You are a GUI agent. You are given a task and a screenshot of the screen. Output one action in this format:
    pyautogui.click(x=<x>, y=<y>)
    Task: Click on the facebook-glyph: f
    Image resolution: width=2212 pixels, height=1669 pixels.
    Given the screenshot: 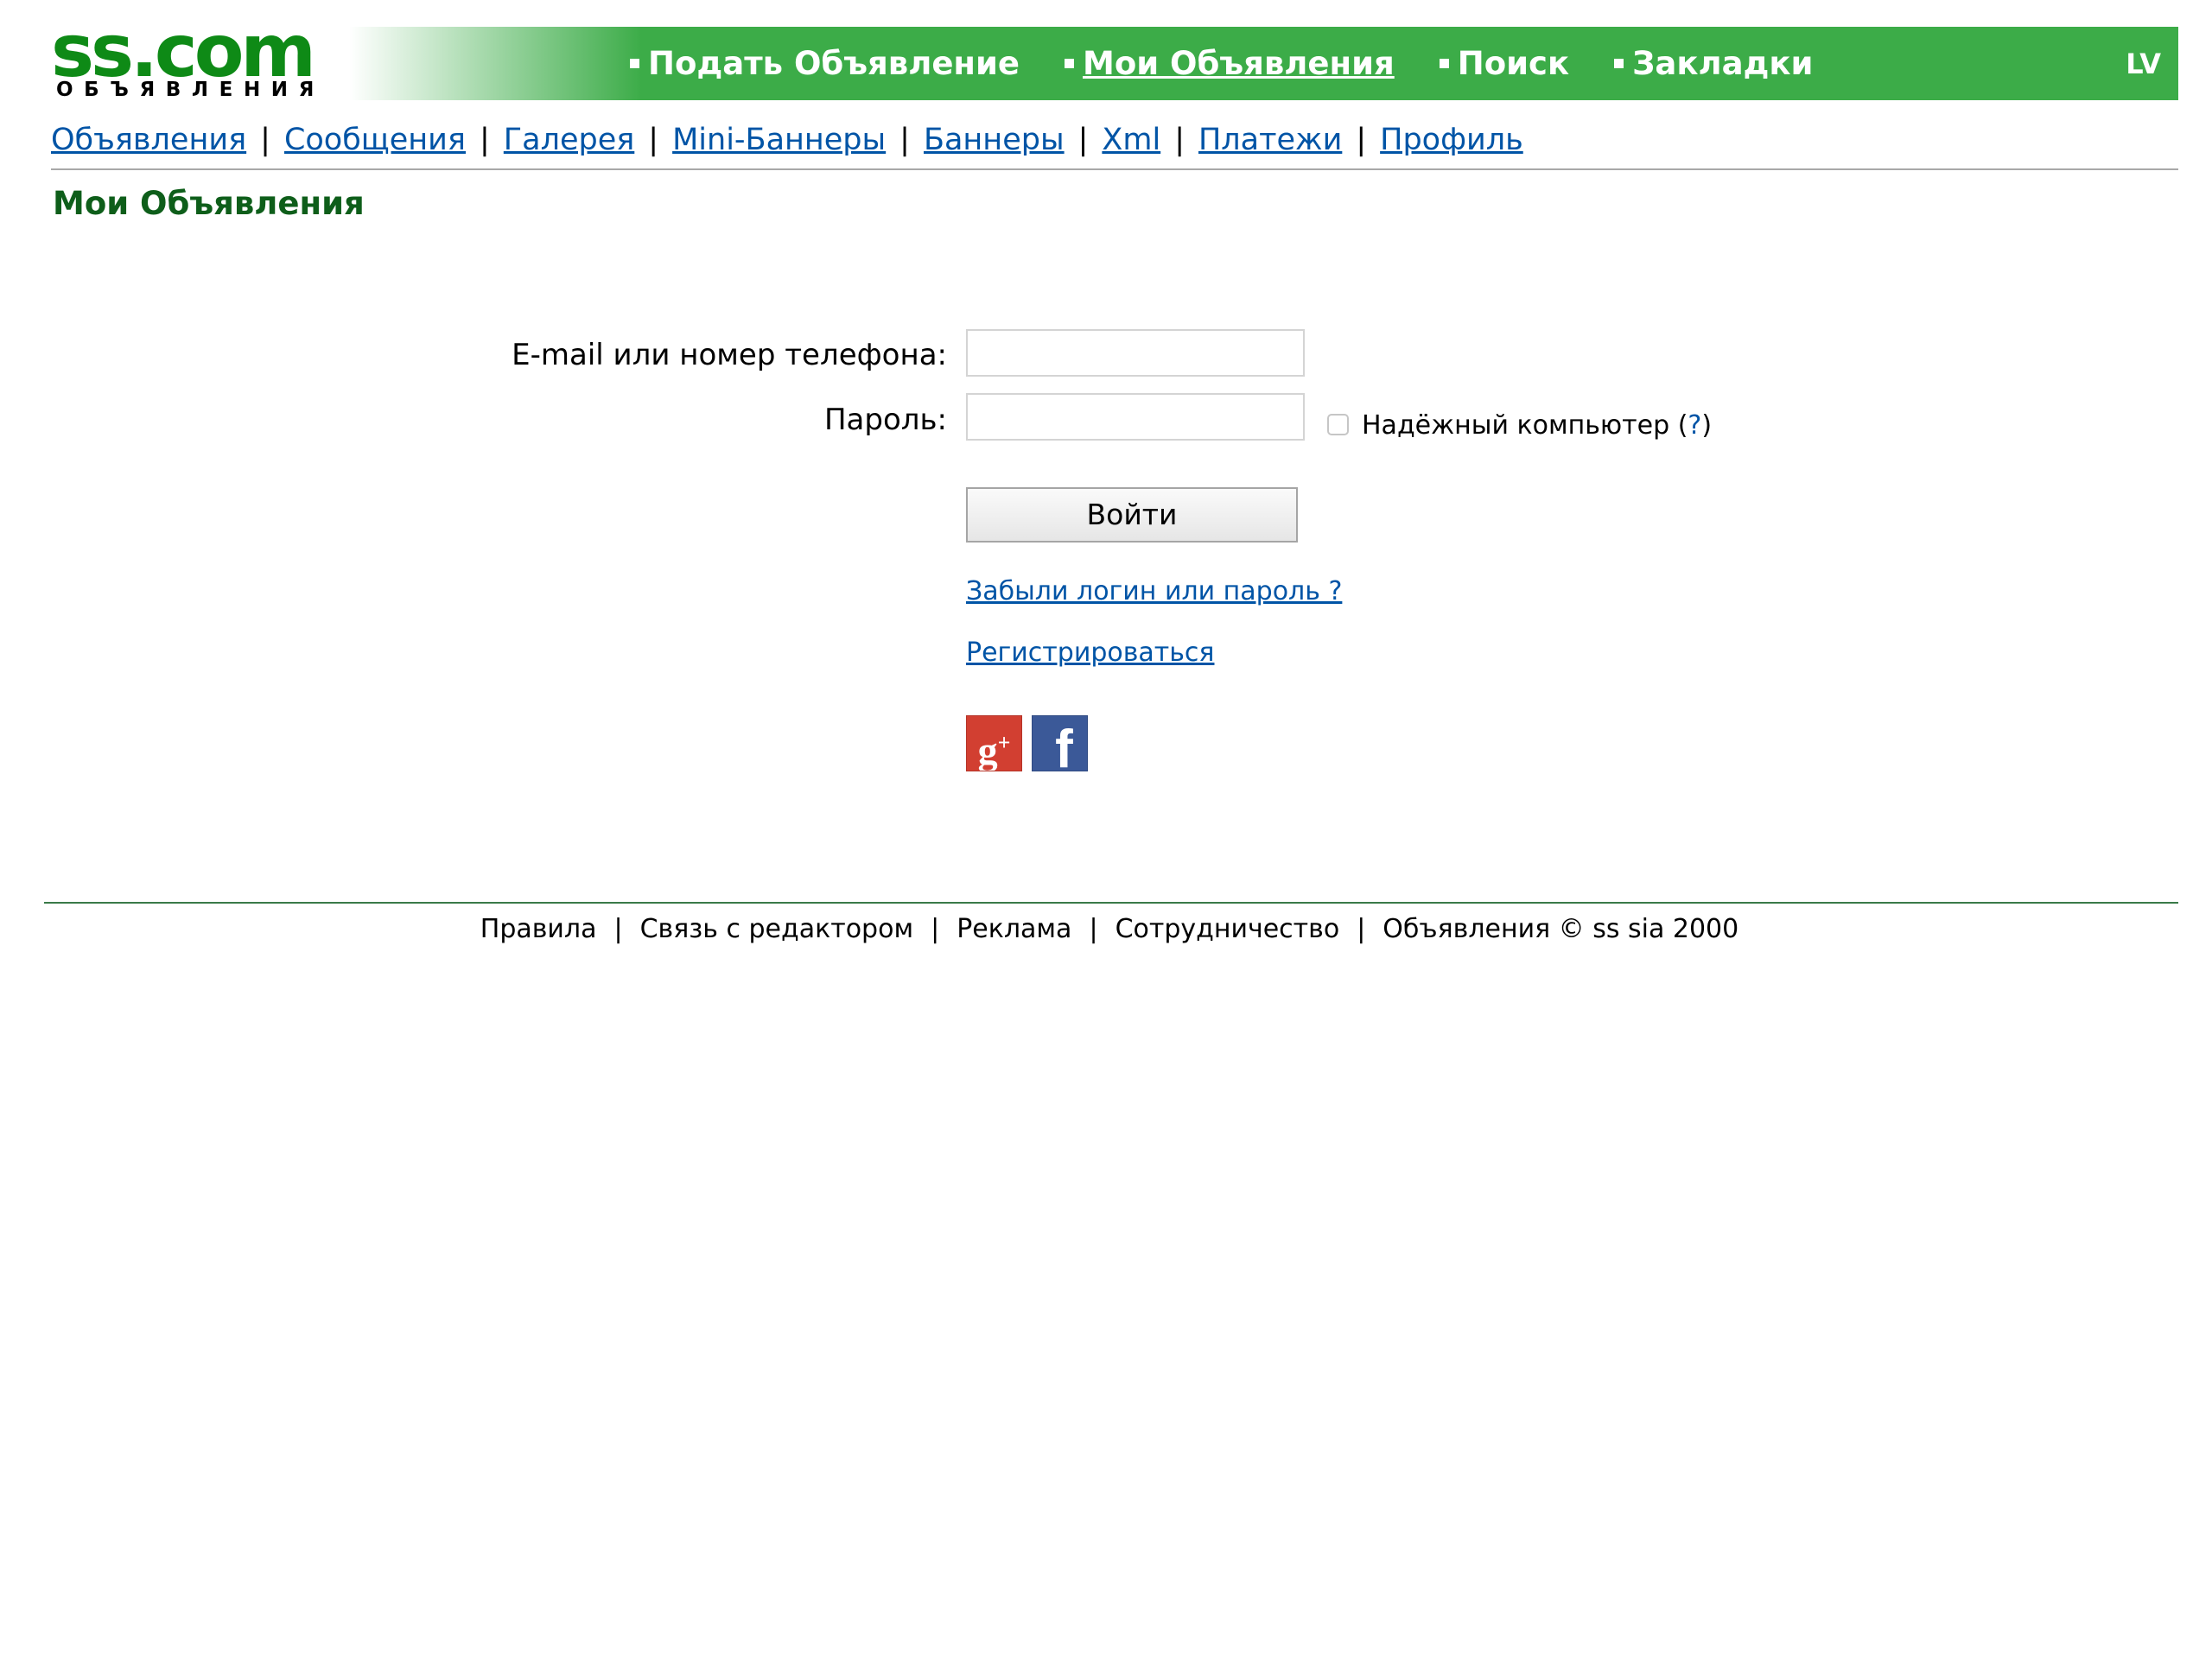 What is the action you would take?
    pyautogui.click(x=1064, y=745)
    